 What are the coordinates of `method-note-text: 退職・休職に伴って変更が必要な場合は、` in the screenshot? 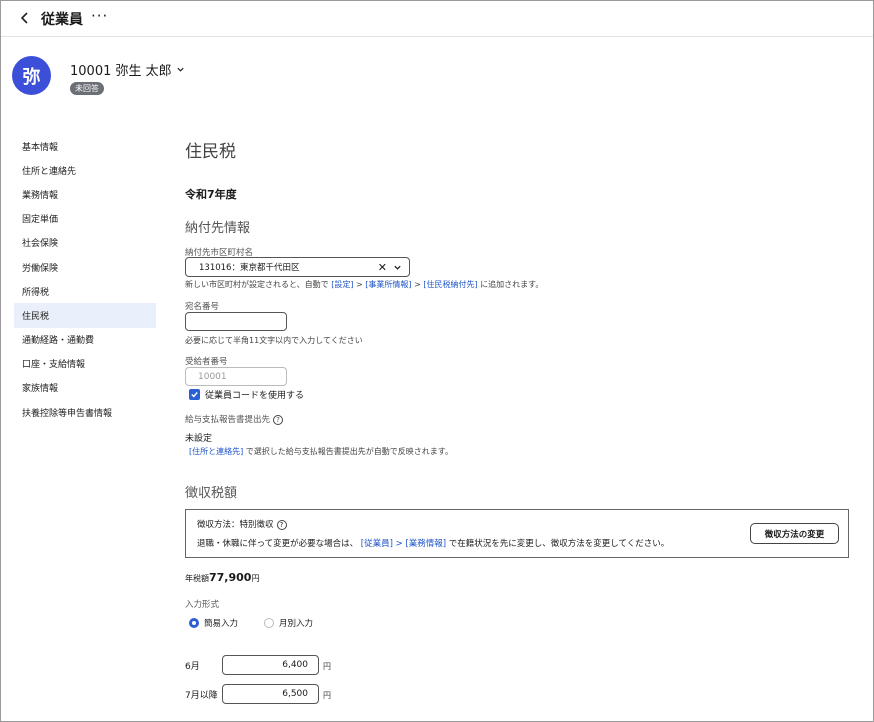 It's located at (278, 544).